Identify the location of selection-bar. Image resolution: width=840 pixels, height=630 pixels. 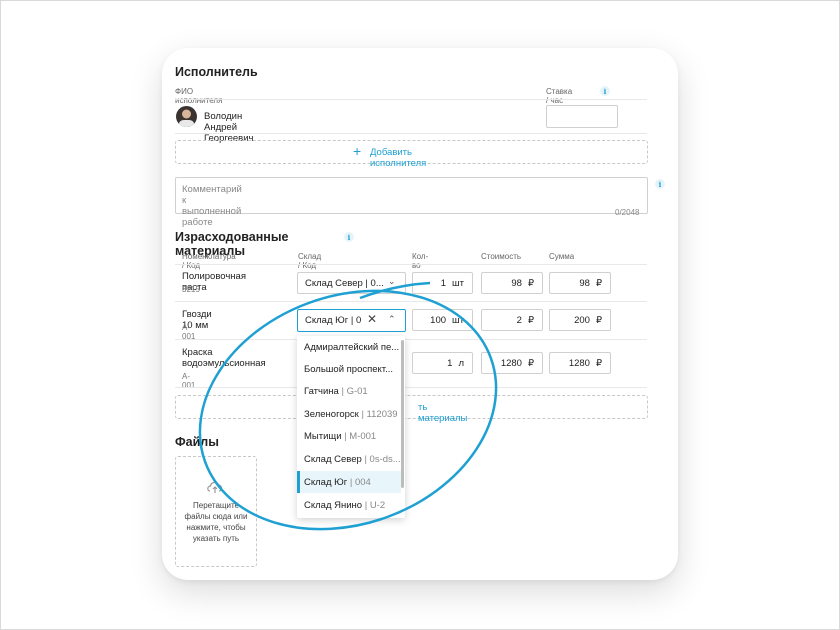
(298, 482).